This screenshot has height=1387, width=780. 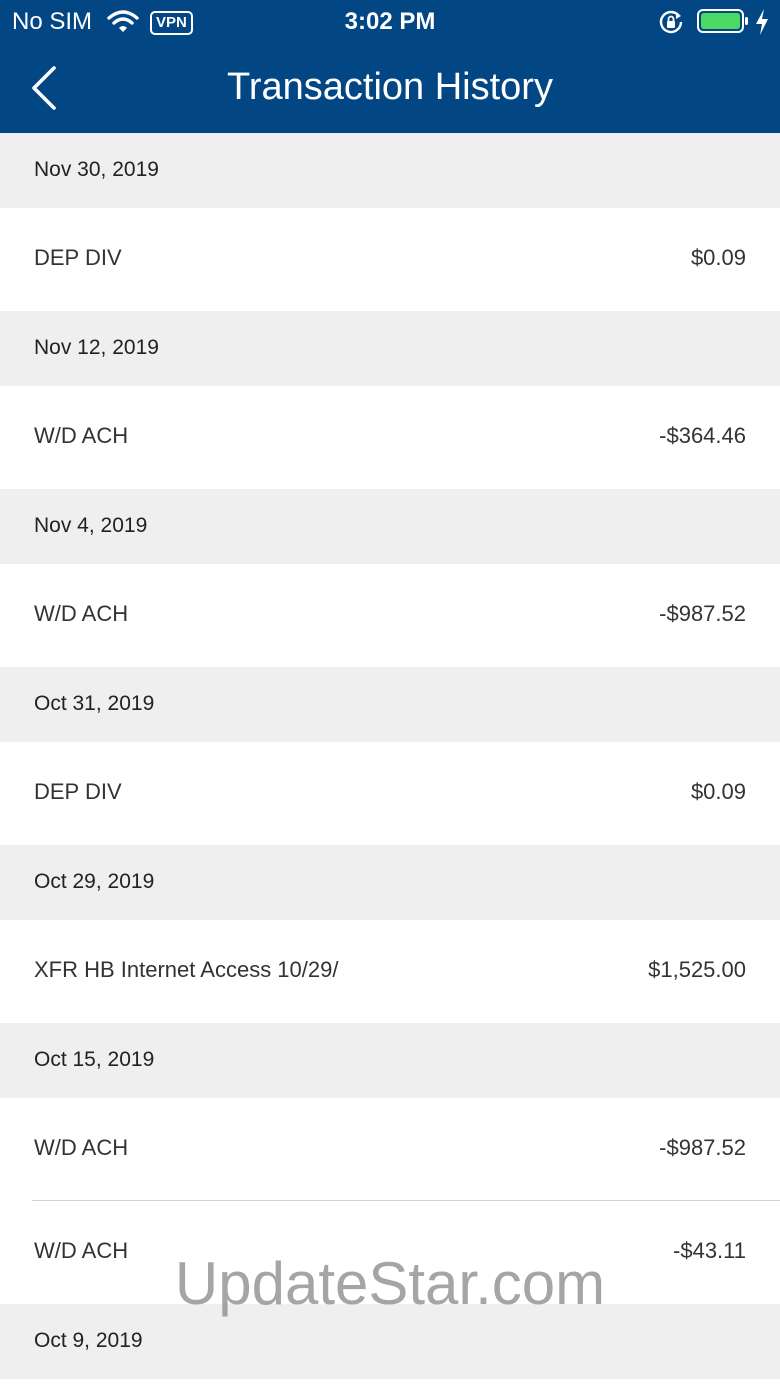 What do you see at coordinates (390, 22) in the screenshot?
I see `status-bar: No SIM VPN 3:02 PM` at bounding box center [390, 22].